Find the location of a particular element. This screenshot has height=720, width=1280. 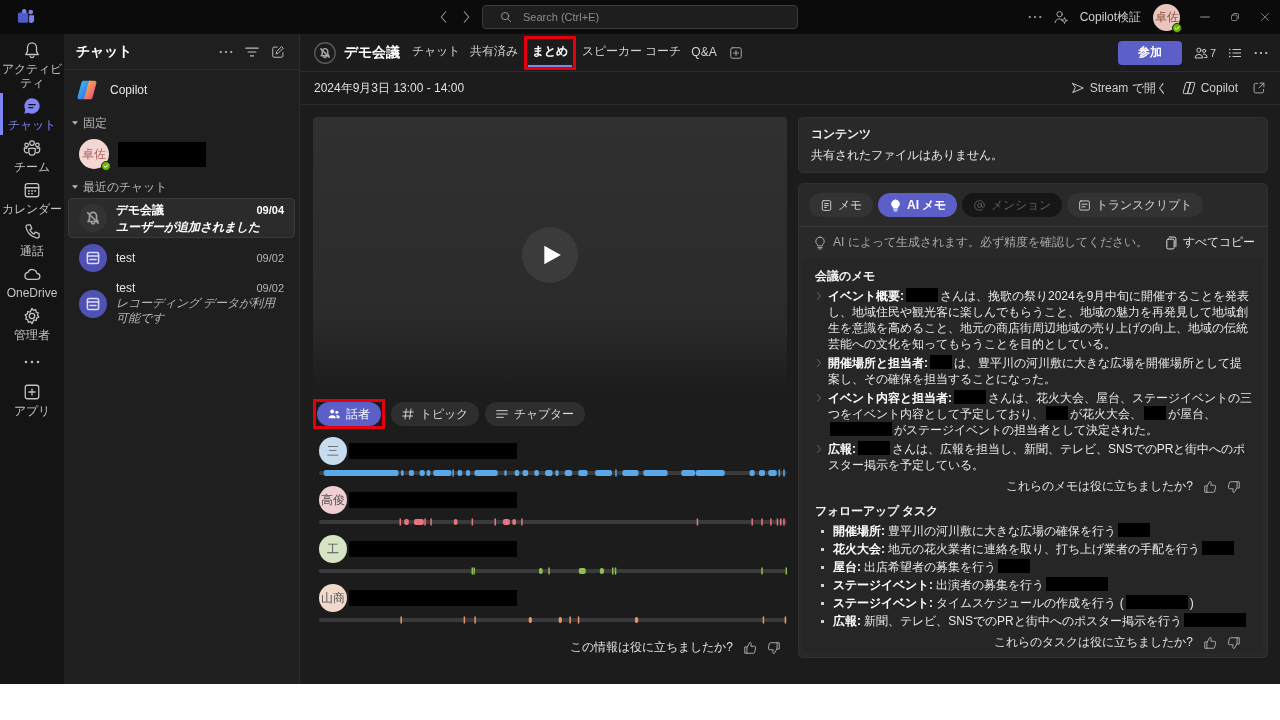

section-heading: 会議のメモ is located at coordinates (845, 276).